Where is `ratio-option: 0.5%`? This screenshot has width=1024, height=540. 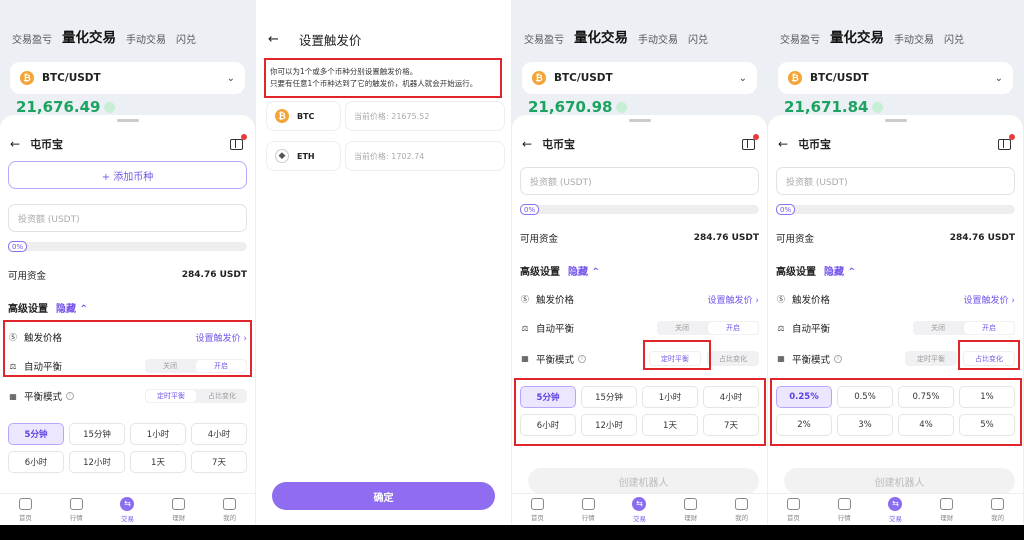 ratio-option: 0.5% is located at coordinates (865, 397).